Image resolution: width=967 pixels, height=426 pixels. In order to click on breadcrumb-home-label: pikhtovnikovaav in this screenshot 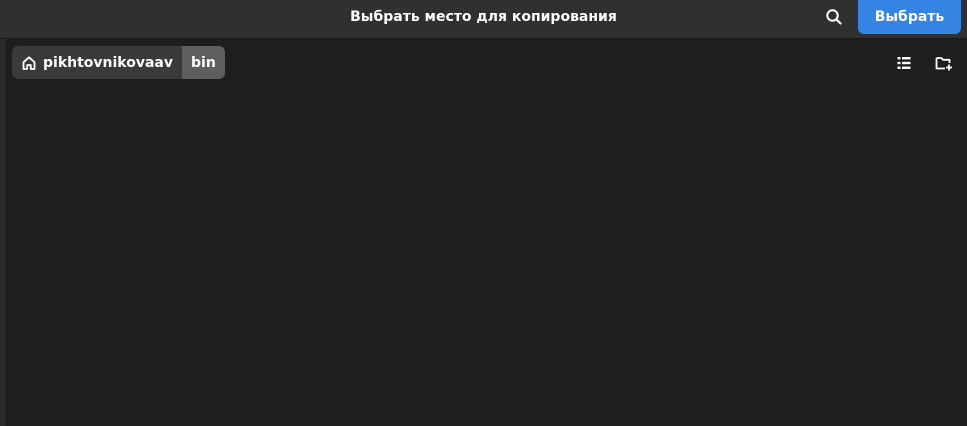, I will do `click(108, 62)`.